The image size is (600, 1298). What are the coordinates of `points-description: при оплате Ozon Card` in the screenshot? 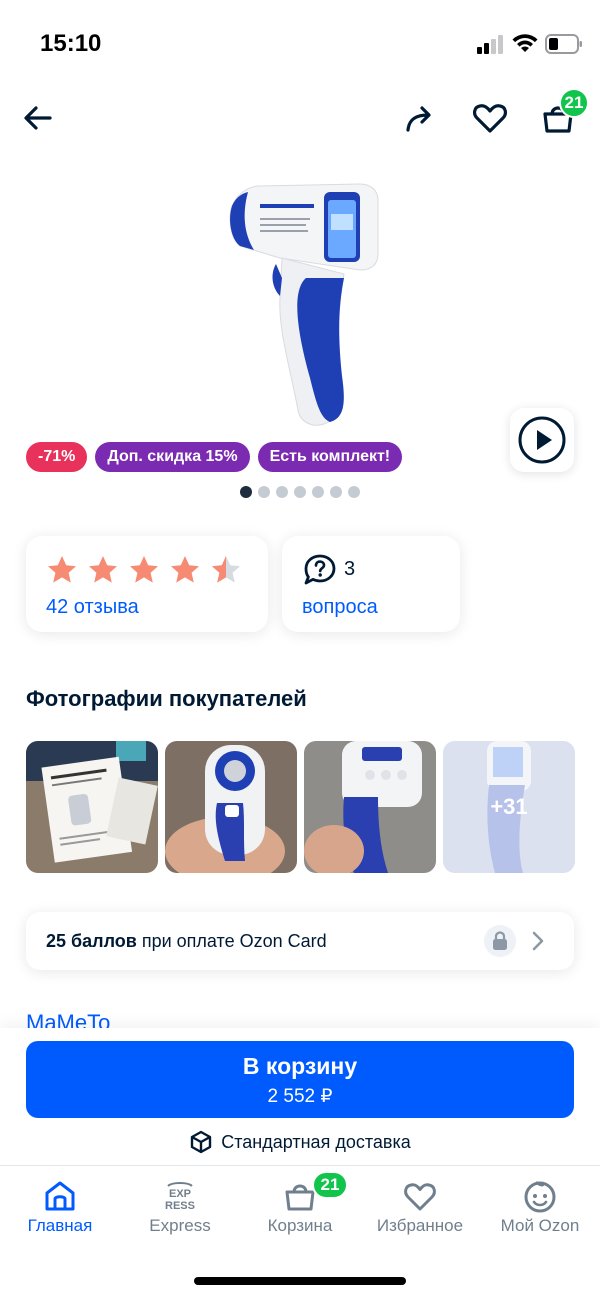 It's located at (231, 941).